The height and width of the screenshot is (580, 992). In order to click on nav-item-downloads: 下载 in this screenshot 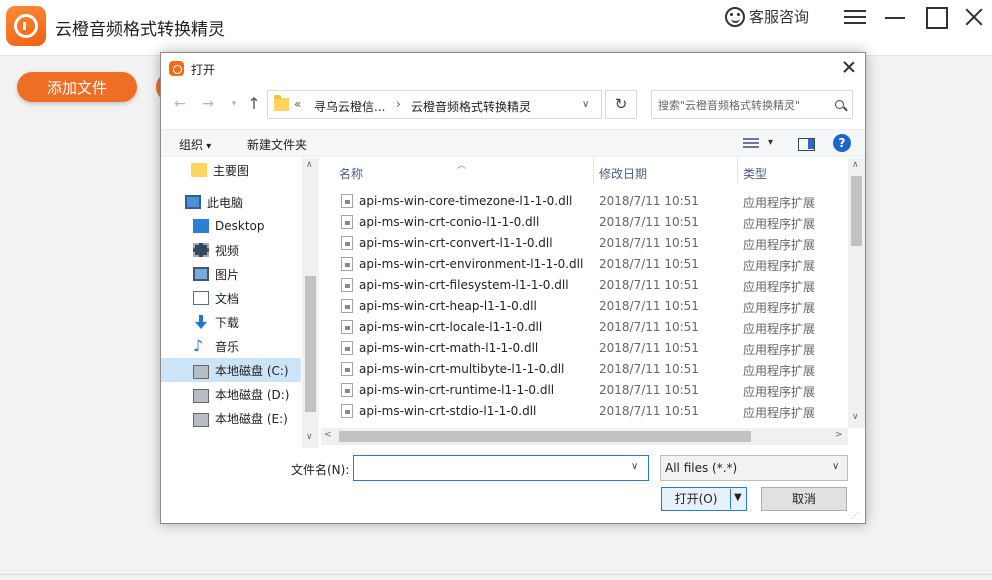, I will do `click(247, 322)`.